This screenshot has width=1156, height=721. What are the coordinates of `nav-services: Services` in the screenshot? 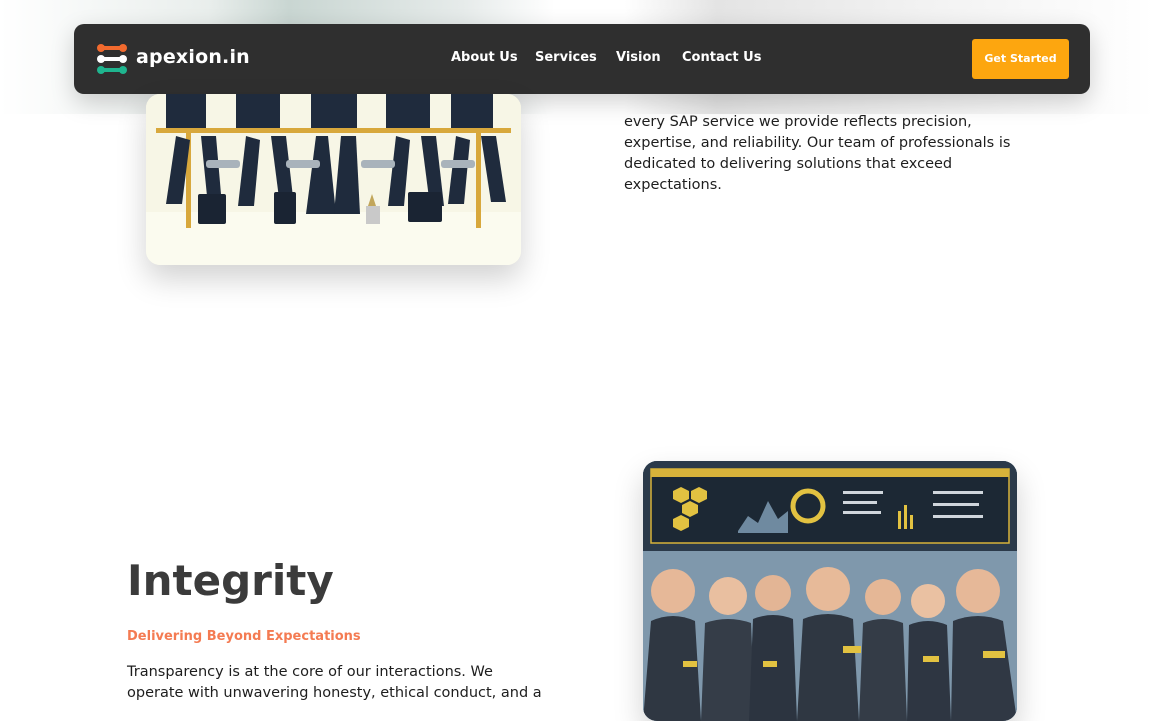 It's located at (566, 57).